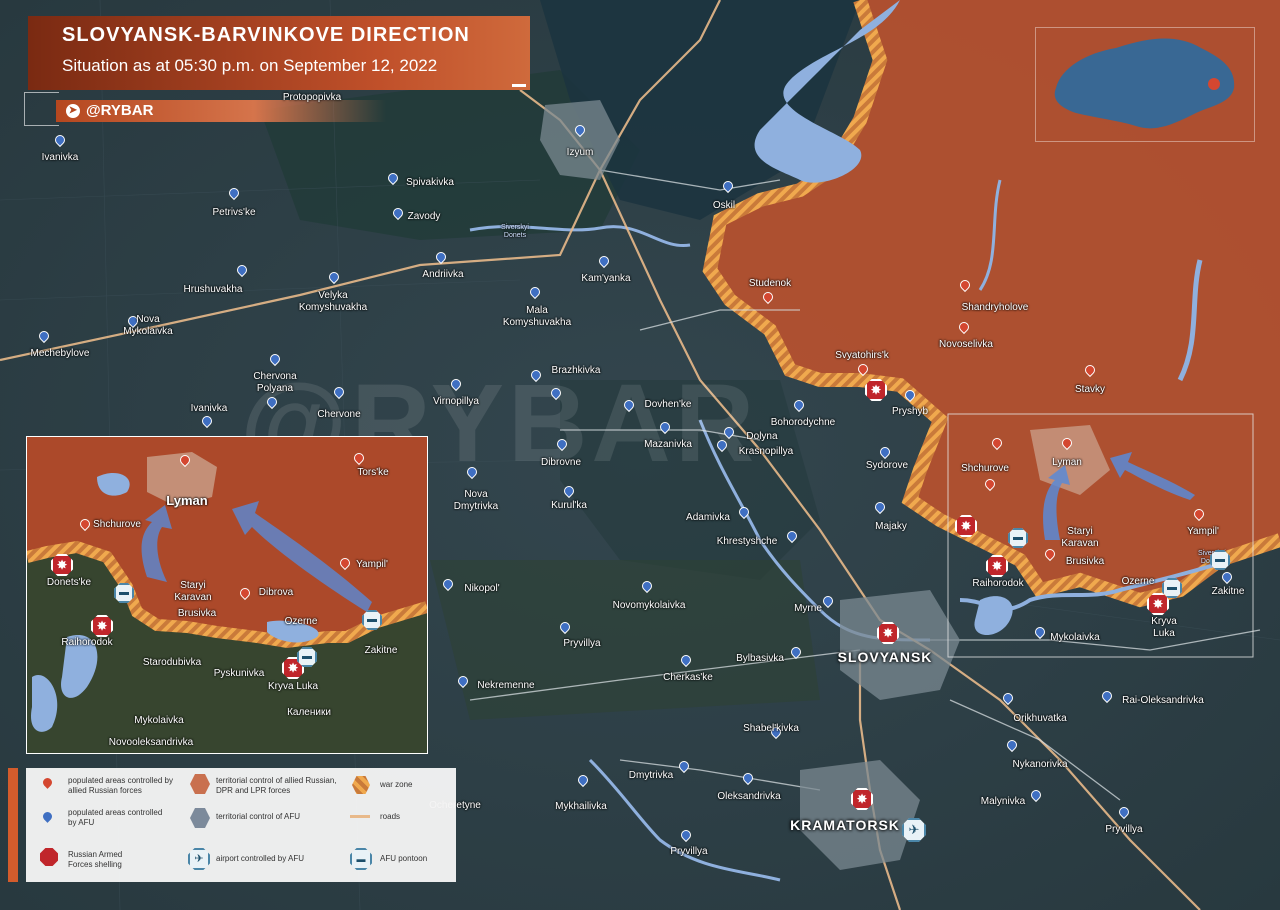 Image resolution: width=1280 pixels, height=910 pixels. I want to click on place-label: Chervona Polyana, so click(275, 382).